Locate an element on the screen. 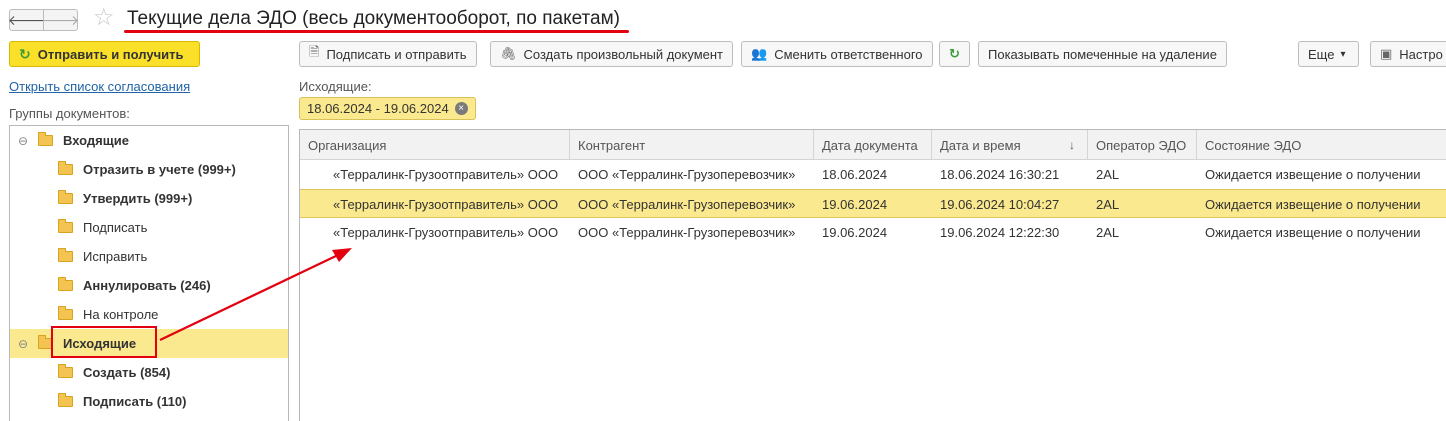  create-document-label: Создать произвольный документ is located at coordinates (623, 54).